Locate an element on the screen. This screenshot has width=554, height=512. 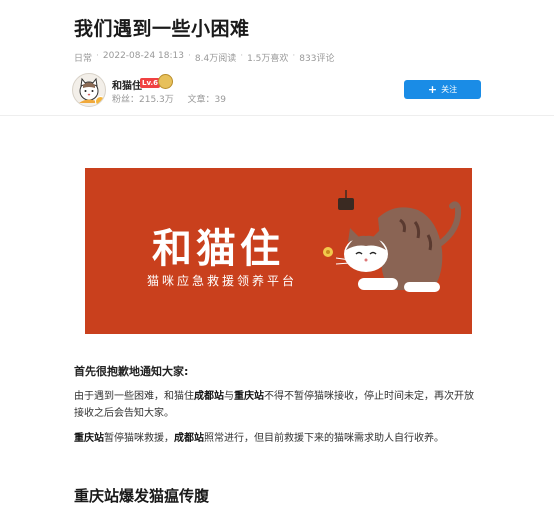
follow-button-label: 关注 is located at coordinates (449, 89).